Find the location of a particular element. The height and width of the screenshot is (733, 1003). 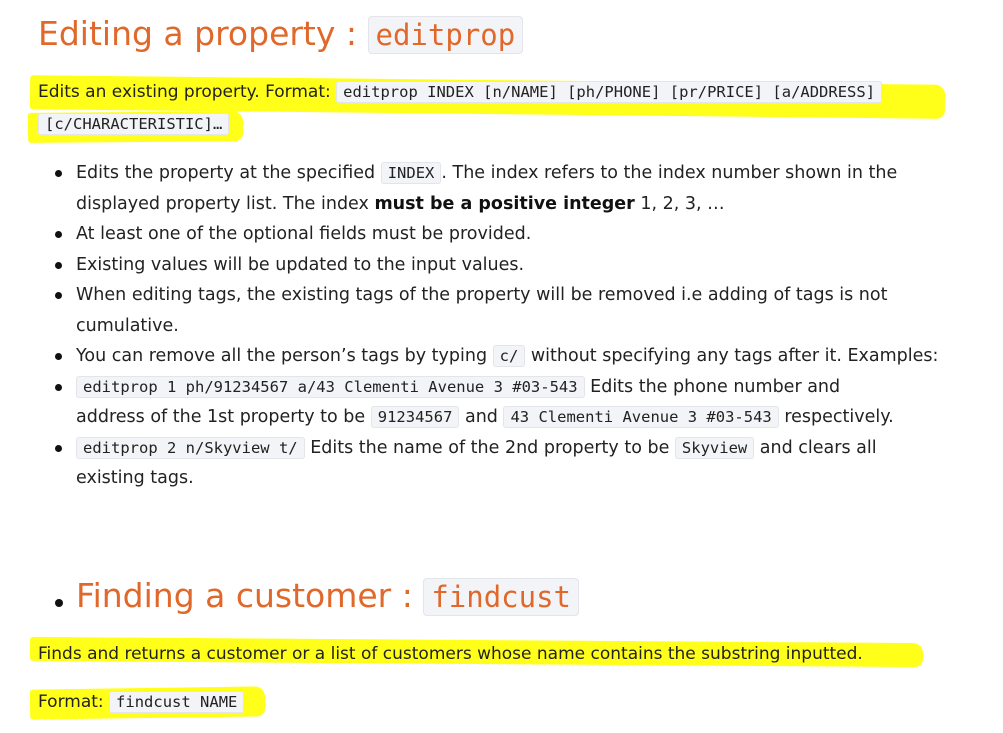

heading-text: Finding a customer : is located at coordinates (250, 595).